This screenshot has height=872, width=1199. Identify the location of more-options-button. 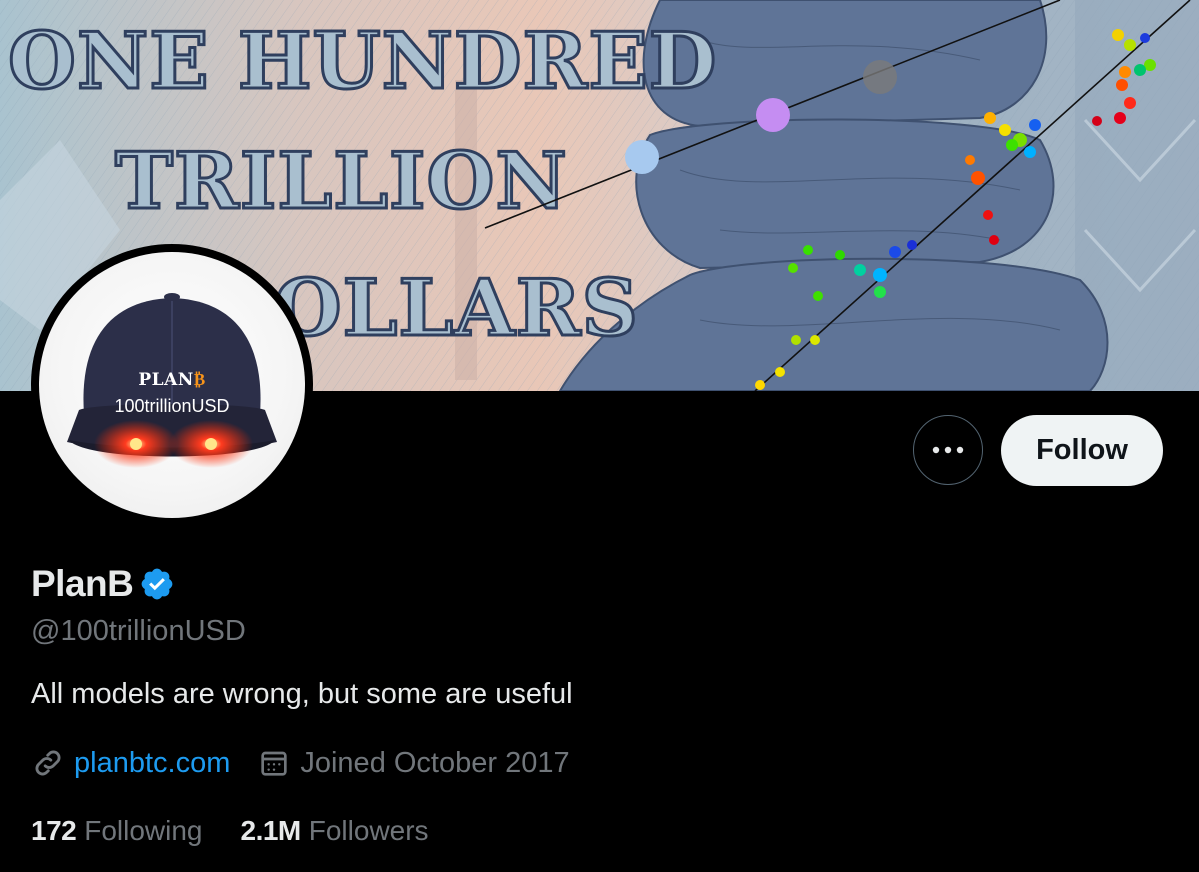
(948, 450).